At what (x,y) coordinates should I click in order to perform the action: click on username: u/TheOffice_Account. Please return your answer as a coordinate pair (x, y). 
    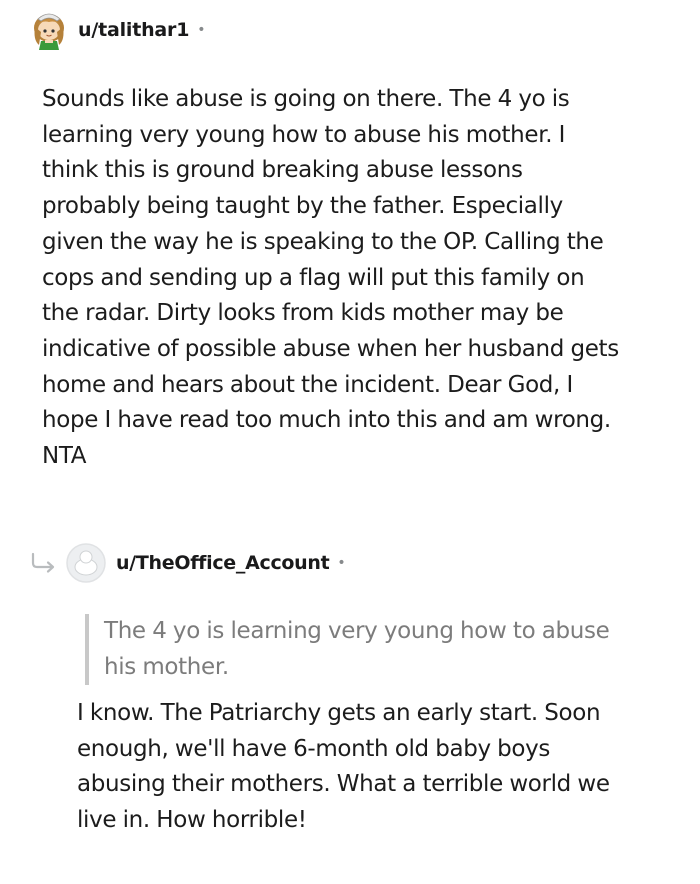
    Looking at the image, I should click on (223, 563).